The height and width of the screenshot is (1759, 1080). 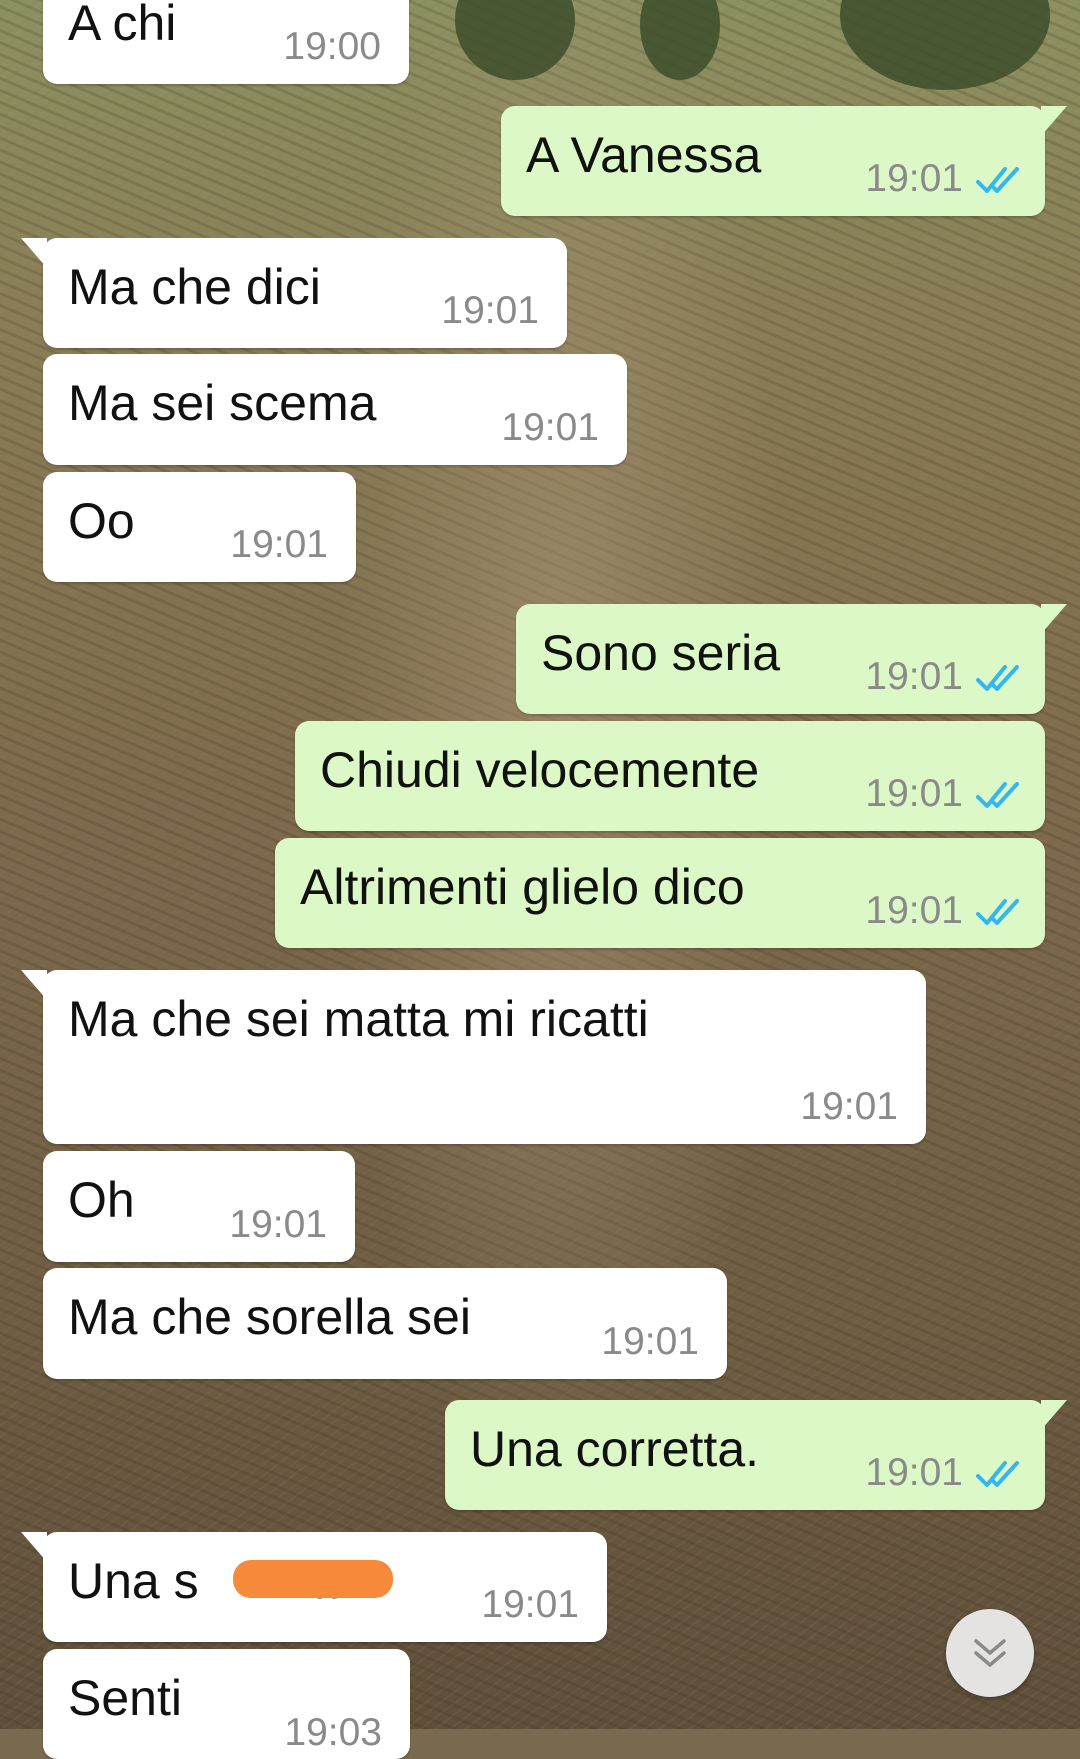 What do you see at coordinates (101, 521) in the screenshot?
I see `message-text: Oo` at bounding box center [101, 521].